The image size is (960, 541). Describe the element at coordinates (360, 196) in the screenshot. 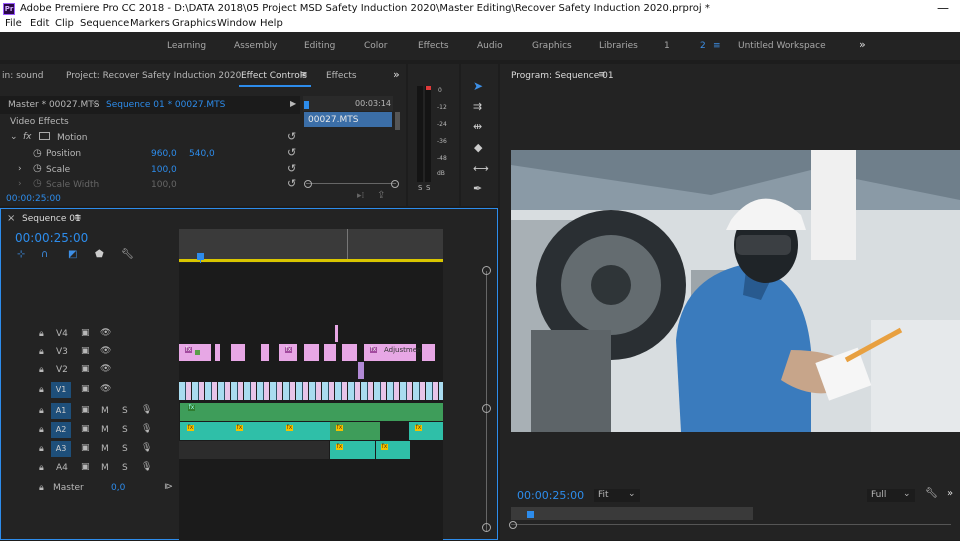

I see `play-audio-icon: ▸⁞` at that location.